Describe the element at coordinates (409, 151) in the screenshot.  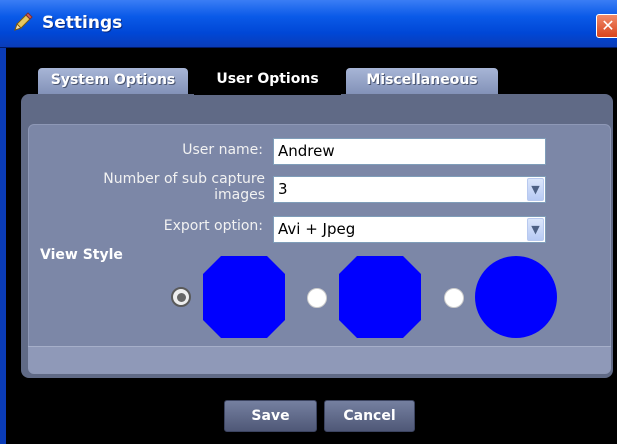
I see `user-name-input: Andrew` at that location.